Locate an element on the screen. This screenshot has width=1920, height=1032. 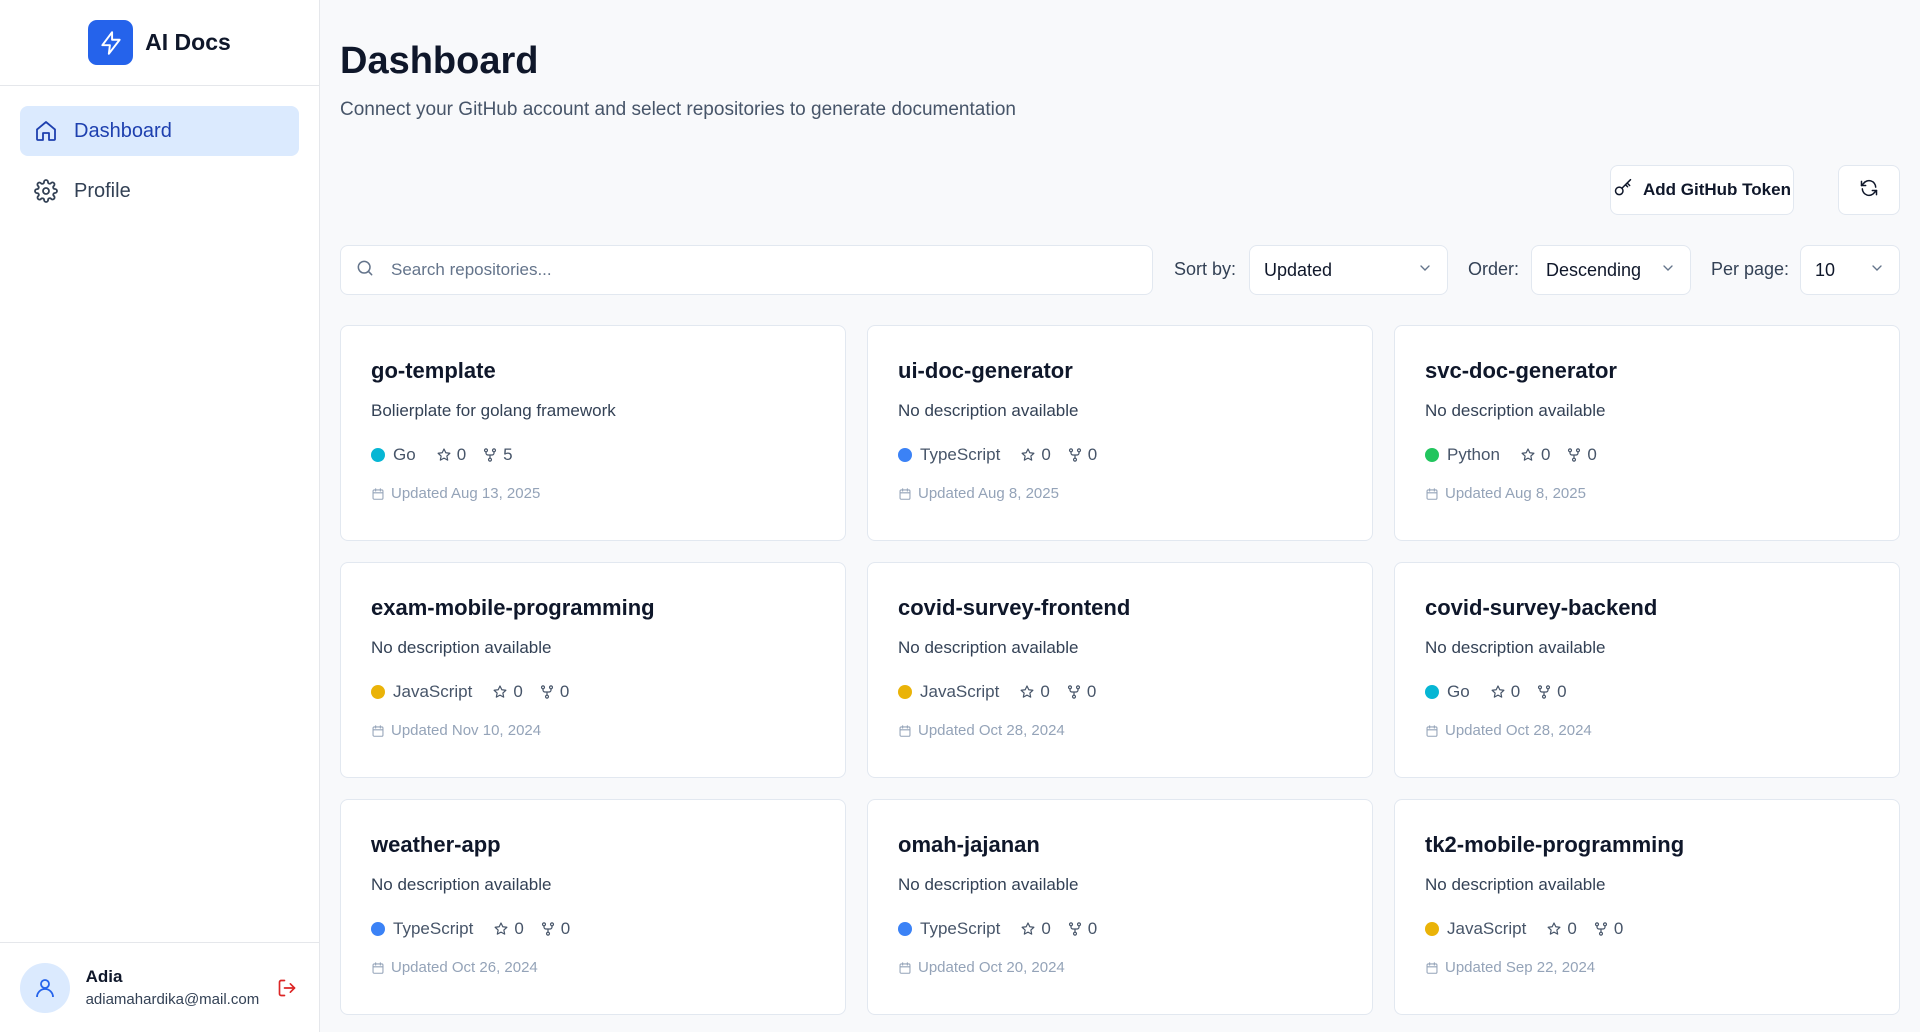
logout-icon is located at coordinates (287, 988).